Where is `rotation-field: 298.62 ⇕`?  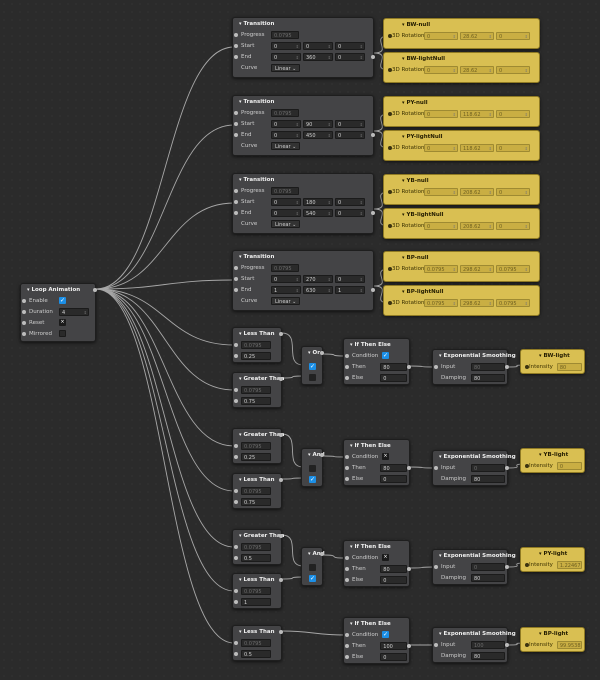 rotation-field: 298.62 ⇕ is located at coordinates (477, 302).